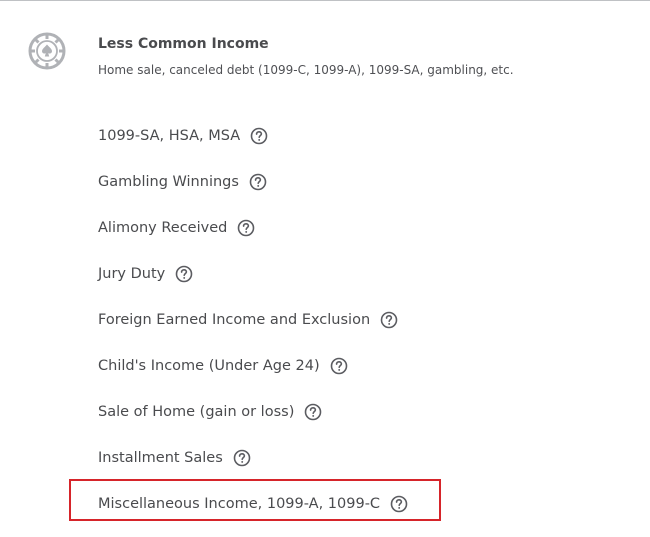 This screenshot has height=537, width=650. What do you see at coordinates (183, 44) in the screenshot?
I see `section-title: Less Common Income` at bounding box center [183, 44].